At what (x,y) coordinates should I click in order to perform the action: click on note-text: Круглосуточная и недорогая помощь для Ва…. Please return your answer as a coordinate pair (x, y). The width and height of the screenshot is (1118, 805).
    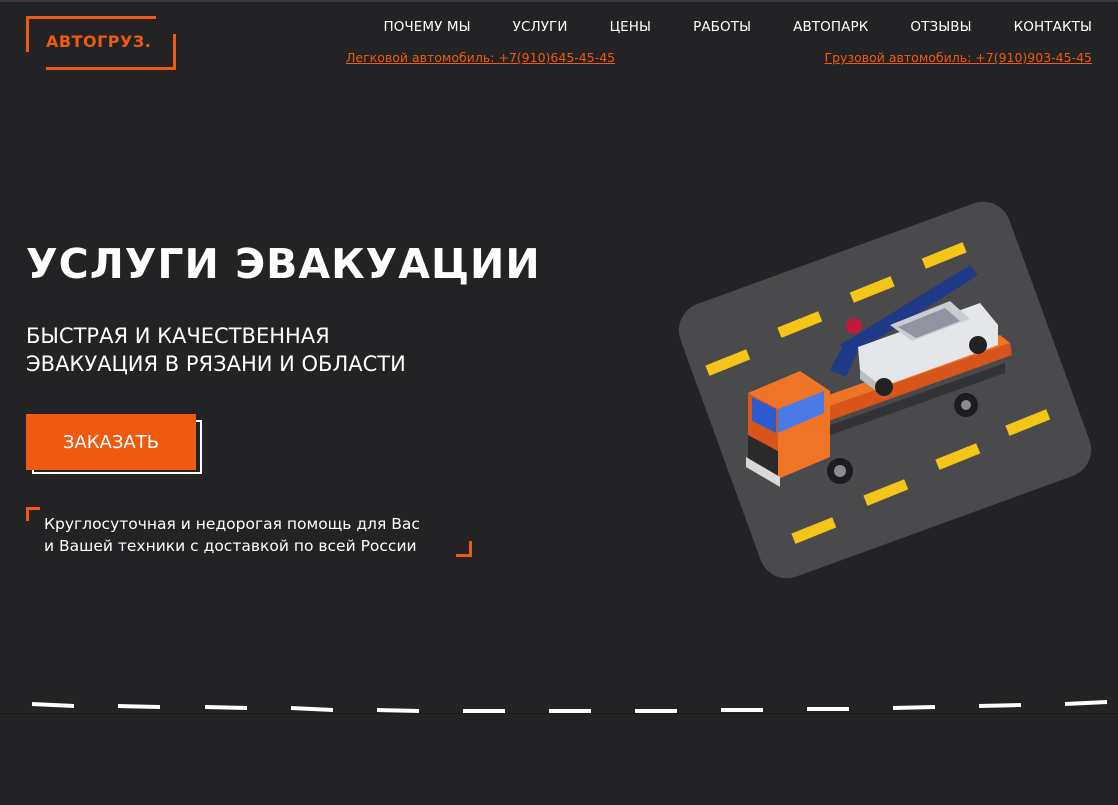
    Looking at the image, I should click on (232, 535).